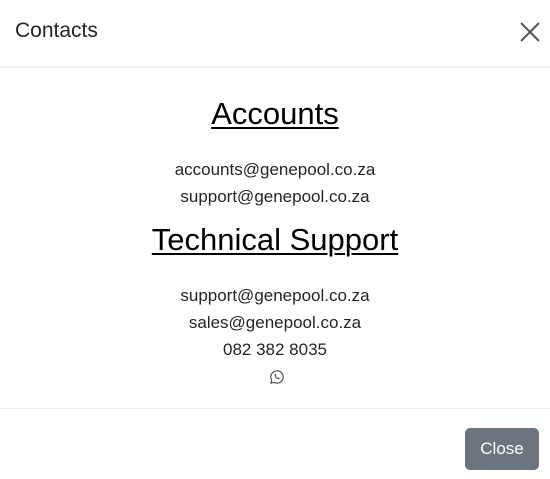 This screenshot has height=479, width=550. I want to click on sales-email-link: sales@genepool.co.za, so click(275, 323).